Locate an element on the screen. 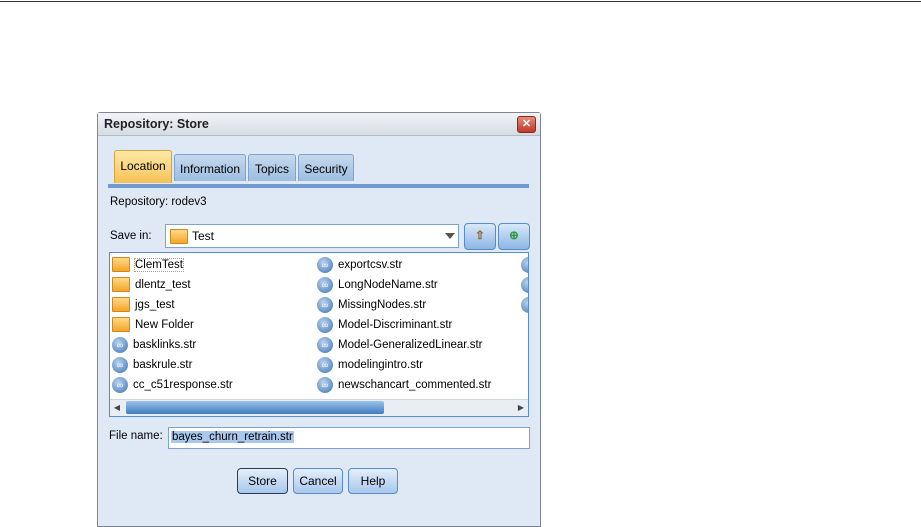 The width and height of the screenshot is (921, 527). dialog-title: Repository: Store is located at coordinates (156, 124).